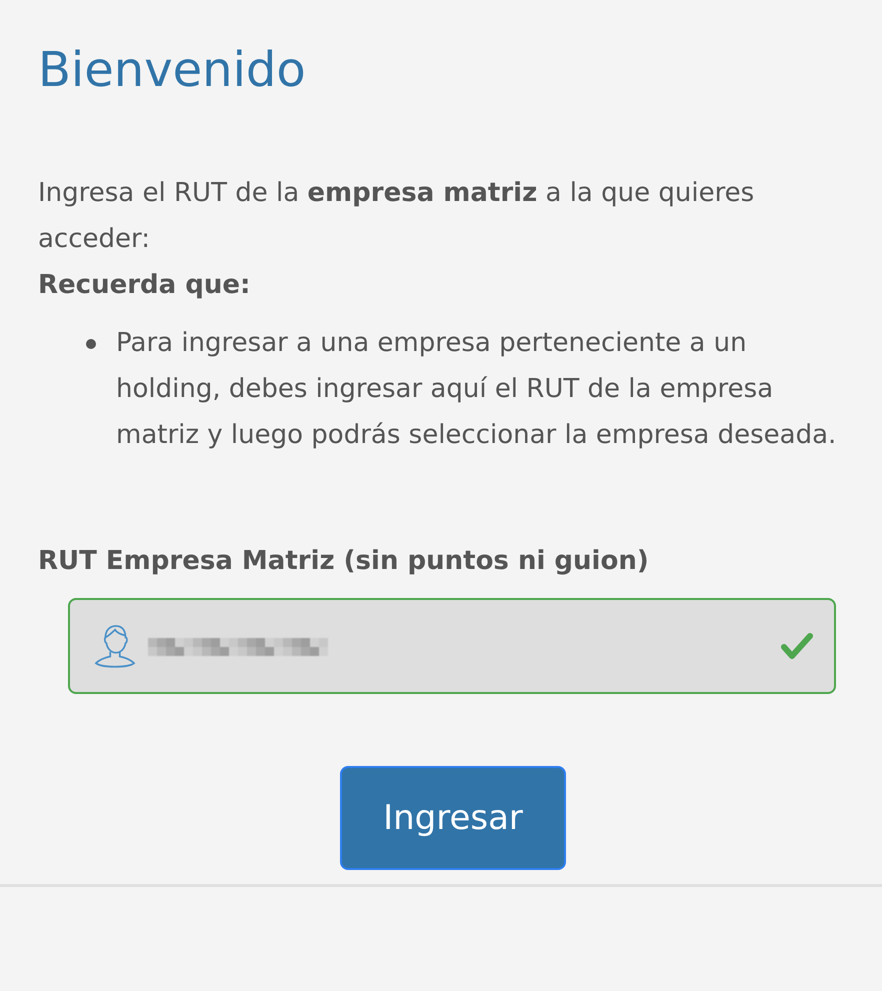  What do you see at coordinates (477, 389) in the screenshot?
I see `reminder-item: Para ingresar a una empresa perteneciente a un holding, debes ingresar aquí el RUT de la empresa matriz y luego podrás seleccionar la empresa deseada.` at bounding box center [477, 389].